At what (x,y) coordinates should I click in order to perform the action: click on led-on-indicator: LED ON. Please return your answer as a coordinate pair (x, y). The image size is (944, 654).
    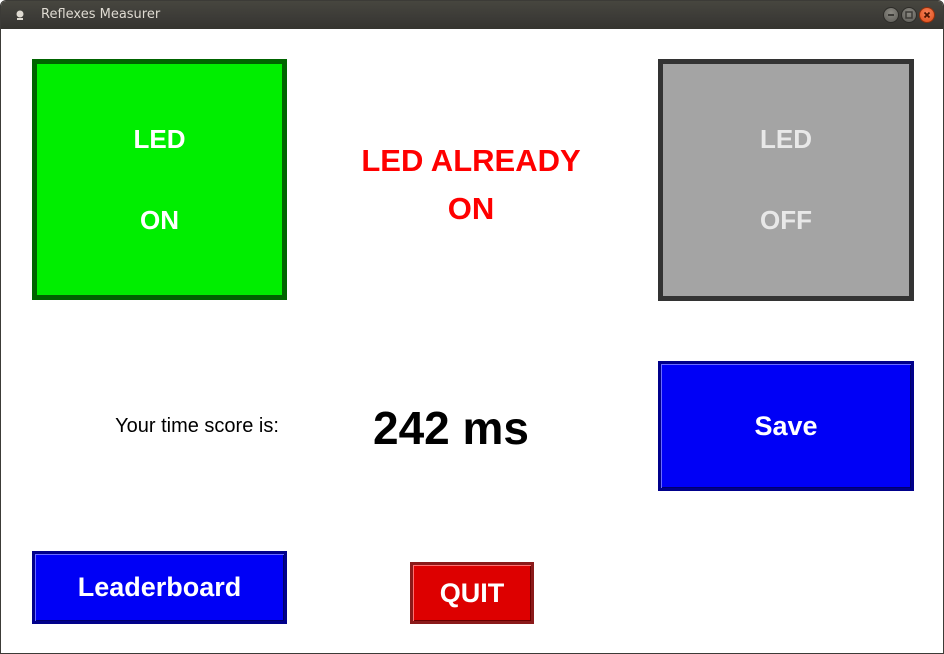
    Looking at the image, I should click on (159, 179).